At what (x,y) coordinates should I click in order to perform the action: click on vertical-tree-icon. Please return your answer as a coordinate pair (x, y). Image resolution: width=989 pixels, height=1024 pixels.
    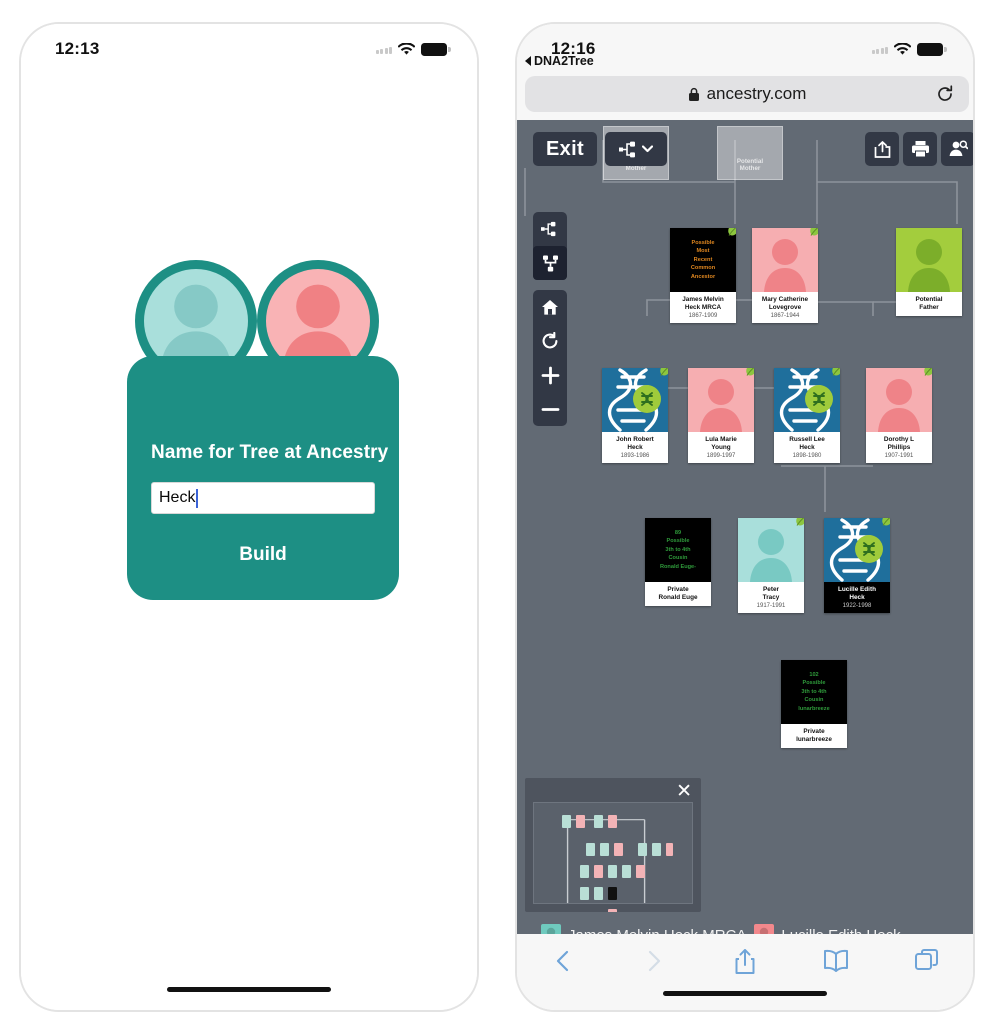
    Looking at the image, I should click on (550, 263).